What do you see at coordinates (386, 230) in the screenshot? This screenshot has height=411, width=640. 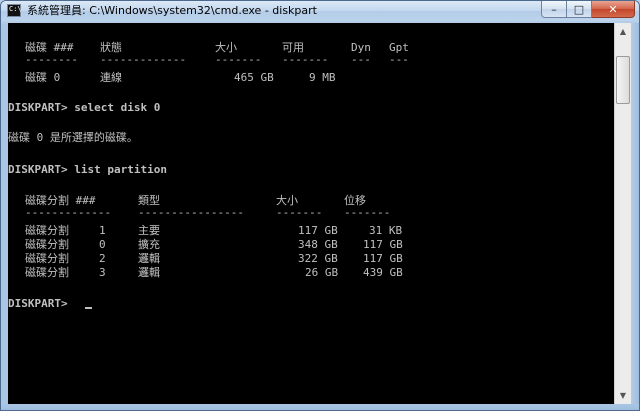 I see `partition-offset: 31 KB` at bounding box center [386, 230].